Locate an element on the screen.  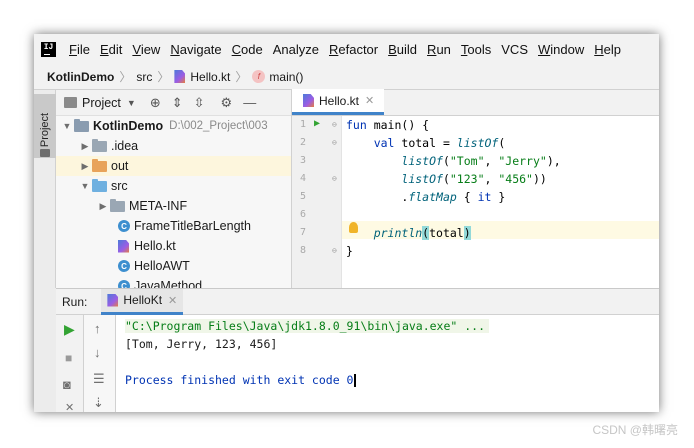
scroll-to-end-icon: ⇣ is located at coordinates (98, 403).